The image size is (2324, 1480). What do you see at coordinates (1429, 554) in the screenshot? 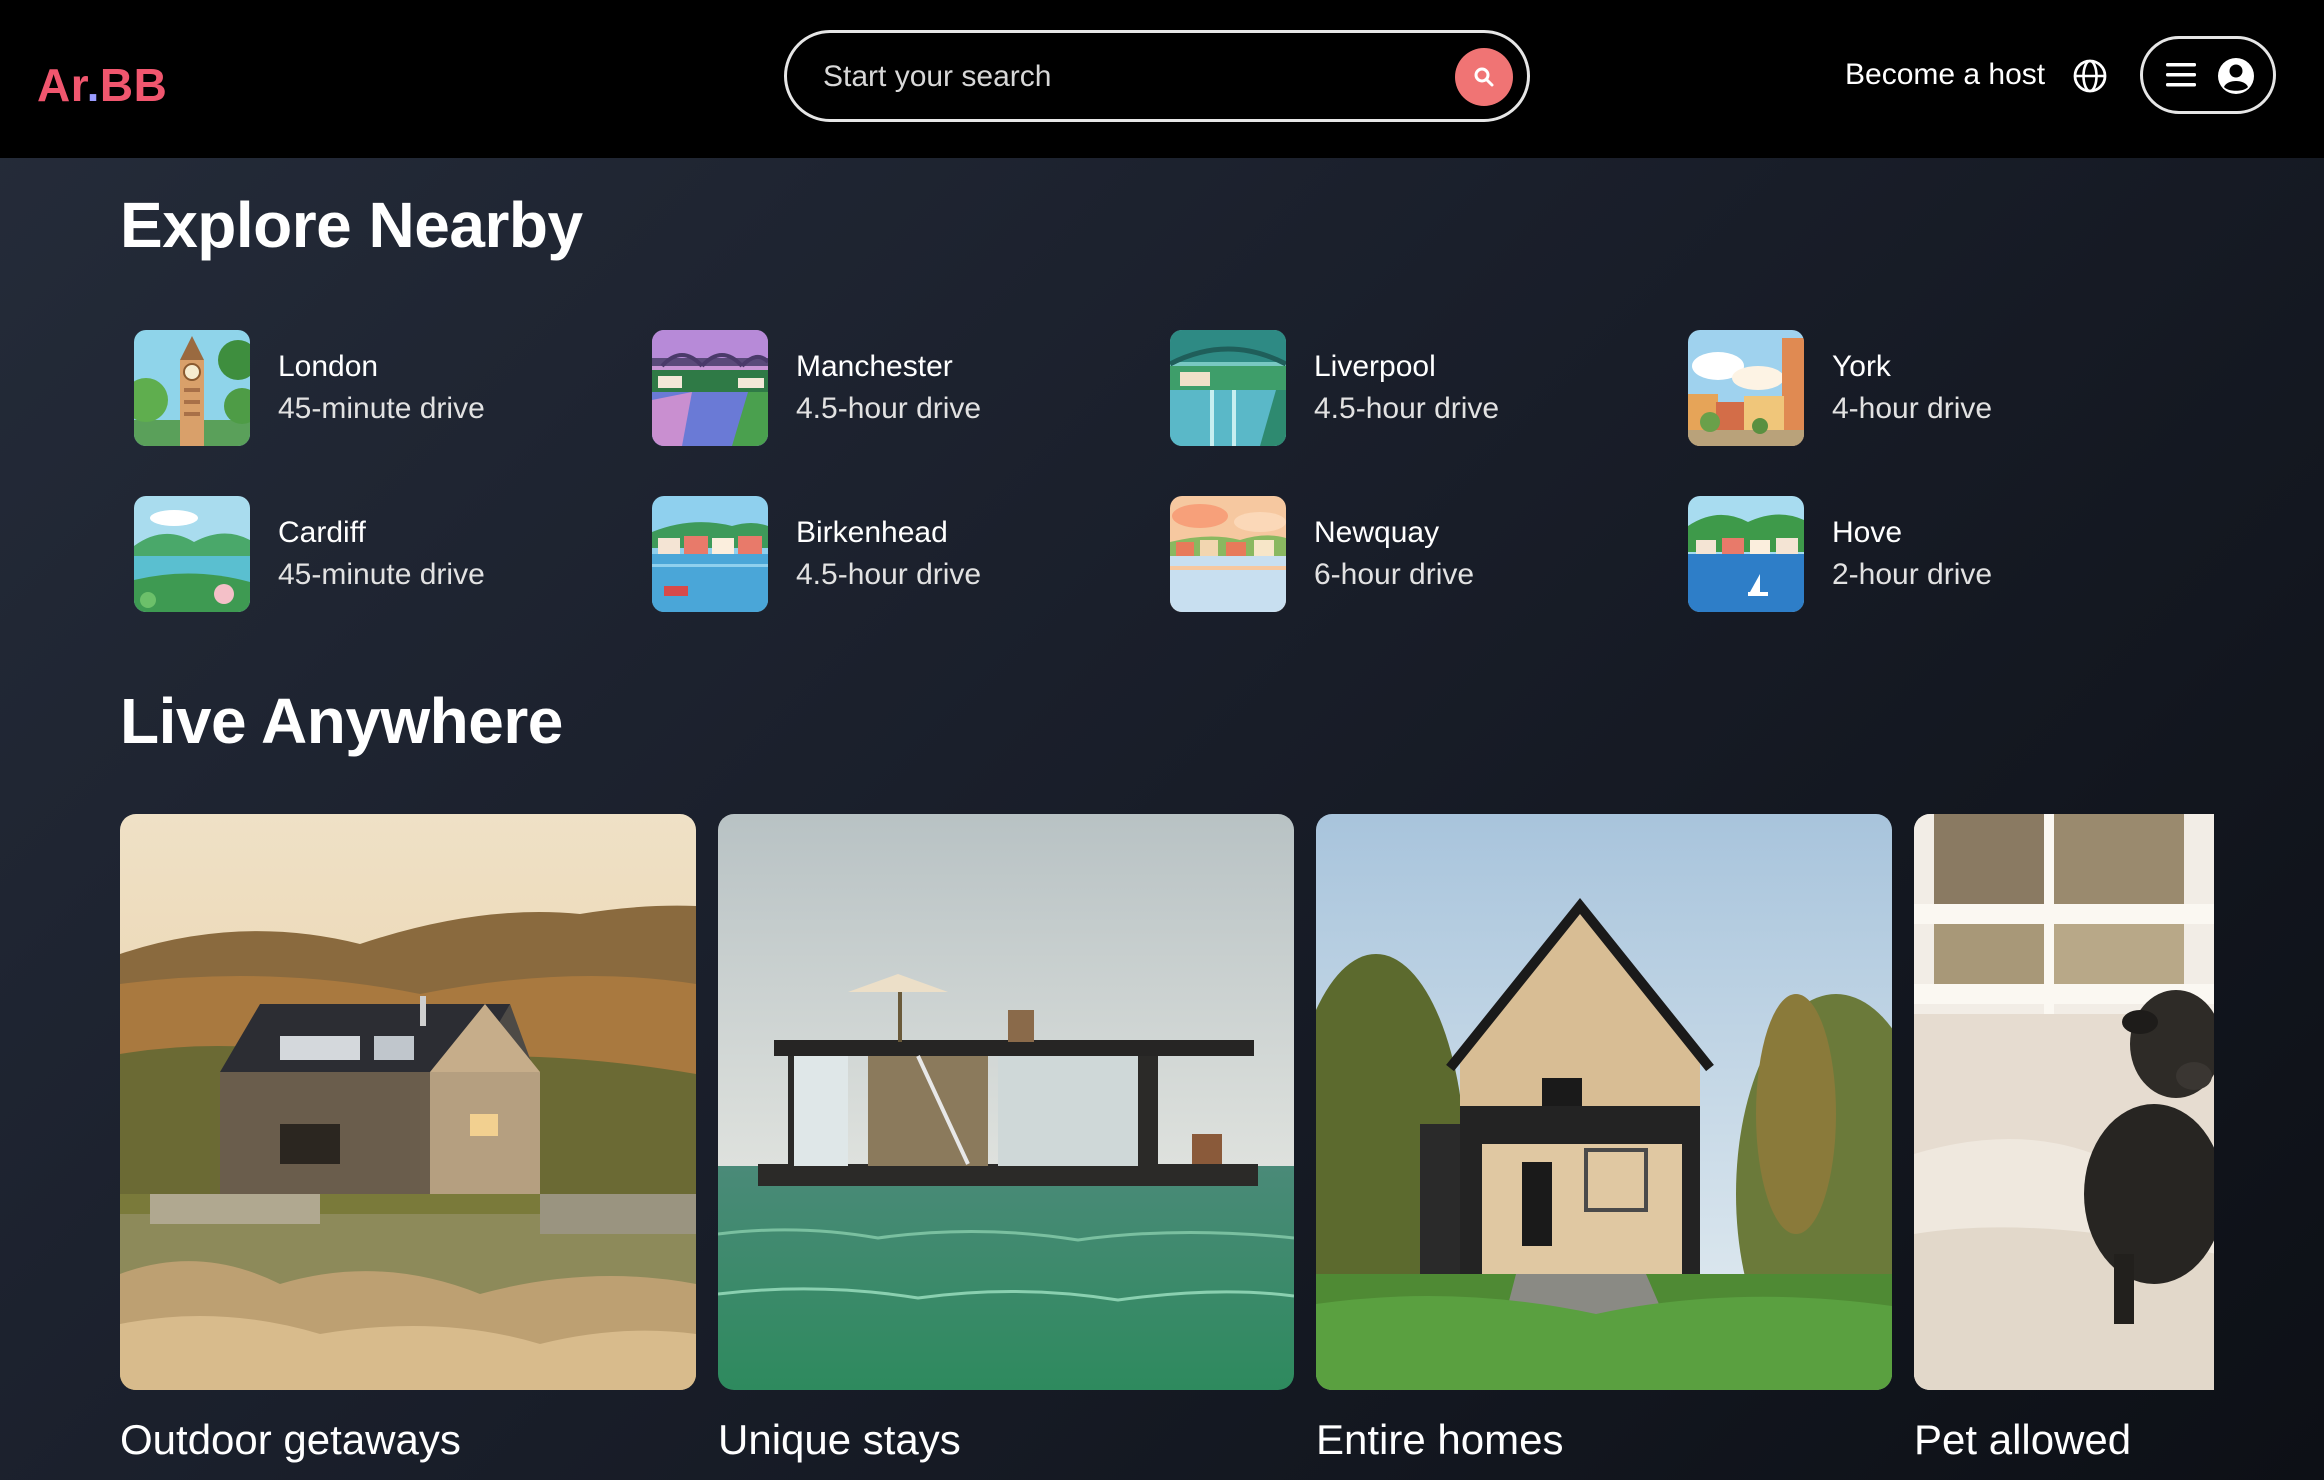
I see `nearby-item-newquay: Newquay 6-hour drive` at bounding box center [1429, 554].